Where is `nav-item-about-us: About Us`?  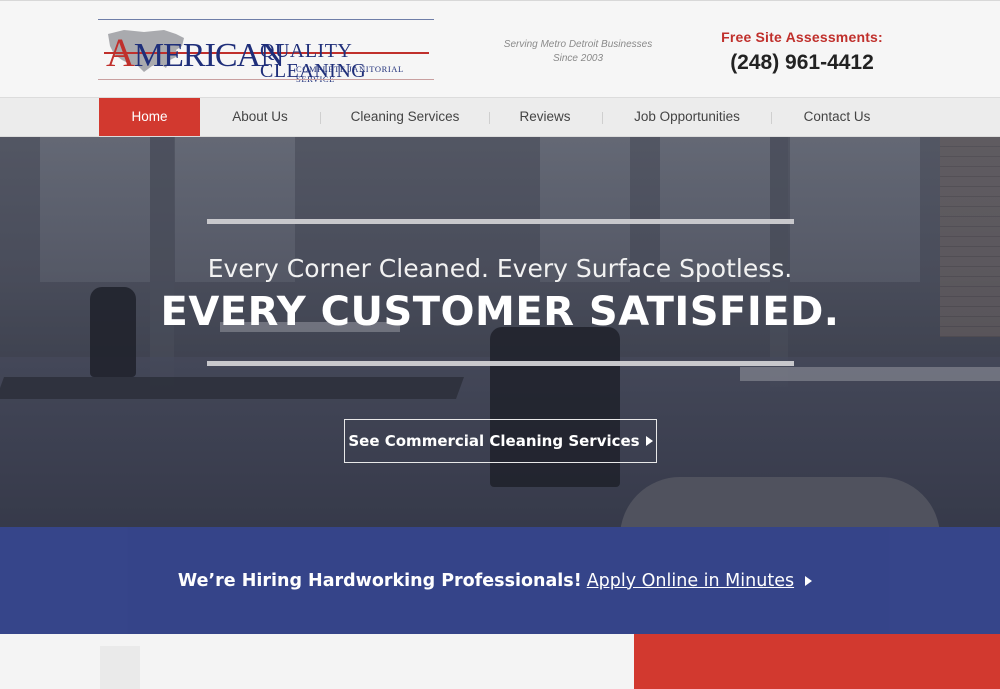 nav-item-about-us: About Us is located at coordinates (260, 117).